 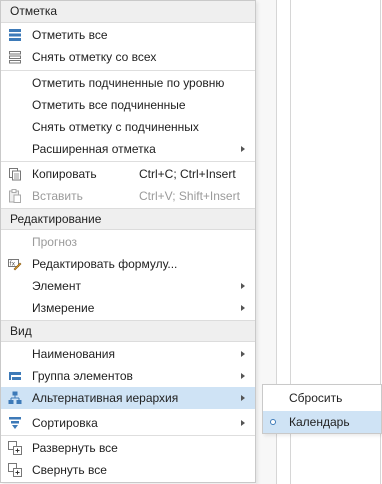 What do you see at coordinates (74, 354) in the screenshot?
I see `menu-item-label: Наименования` at bounding box center [74, 354].